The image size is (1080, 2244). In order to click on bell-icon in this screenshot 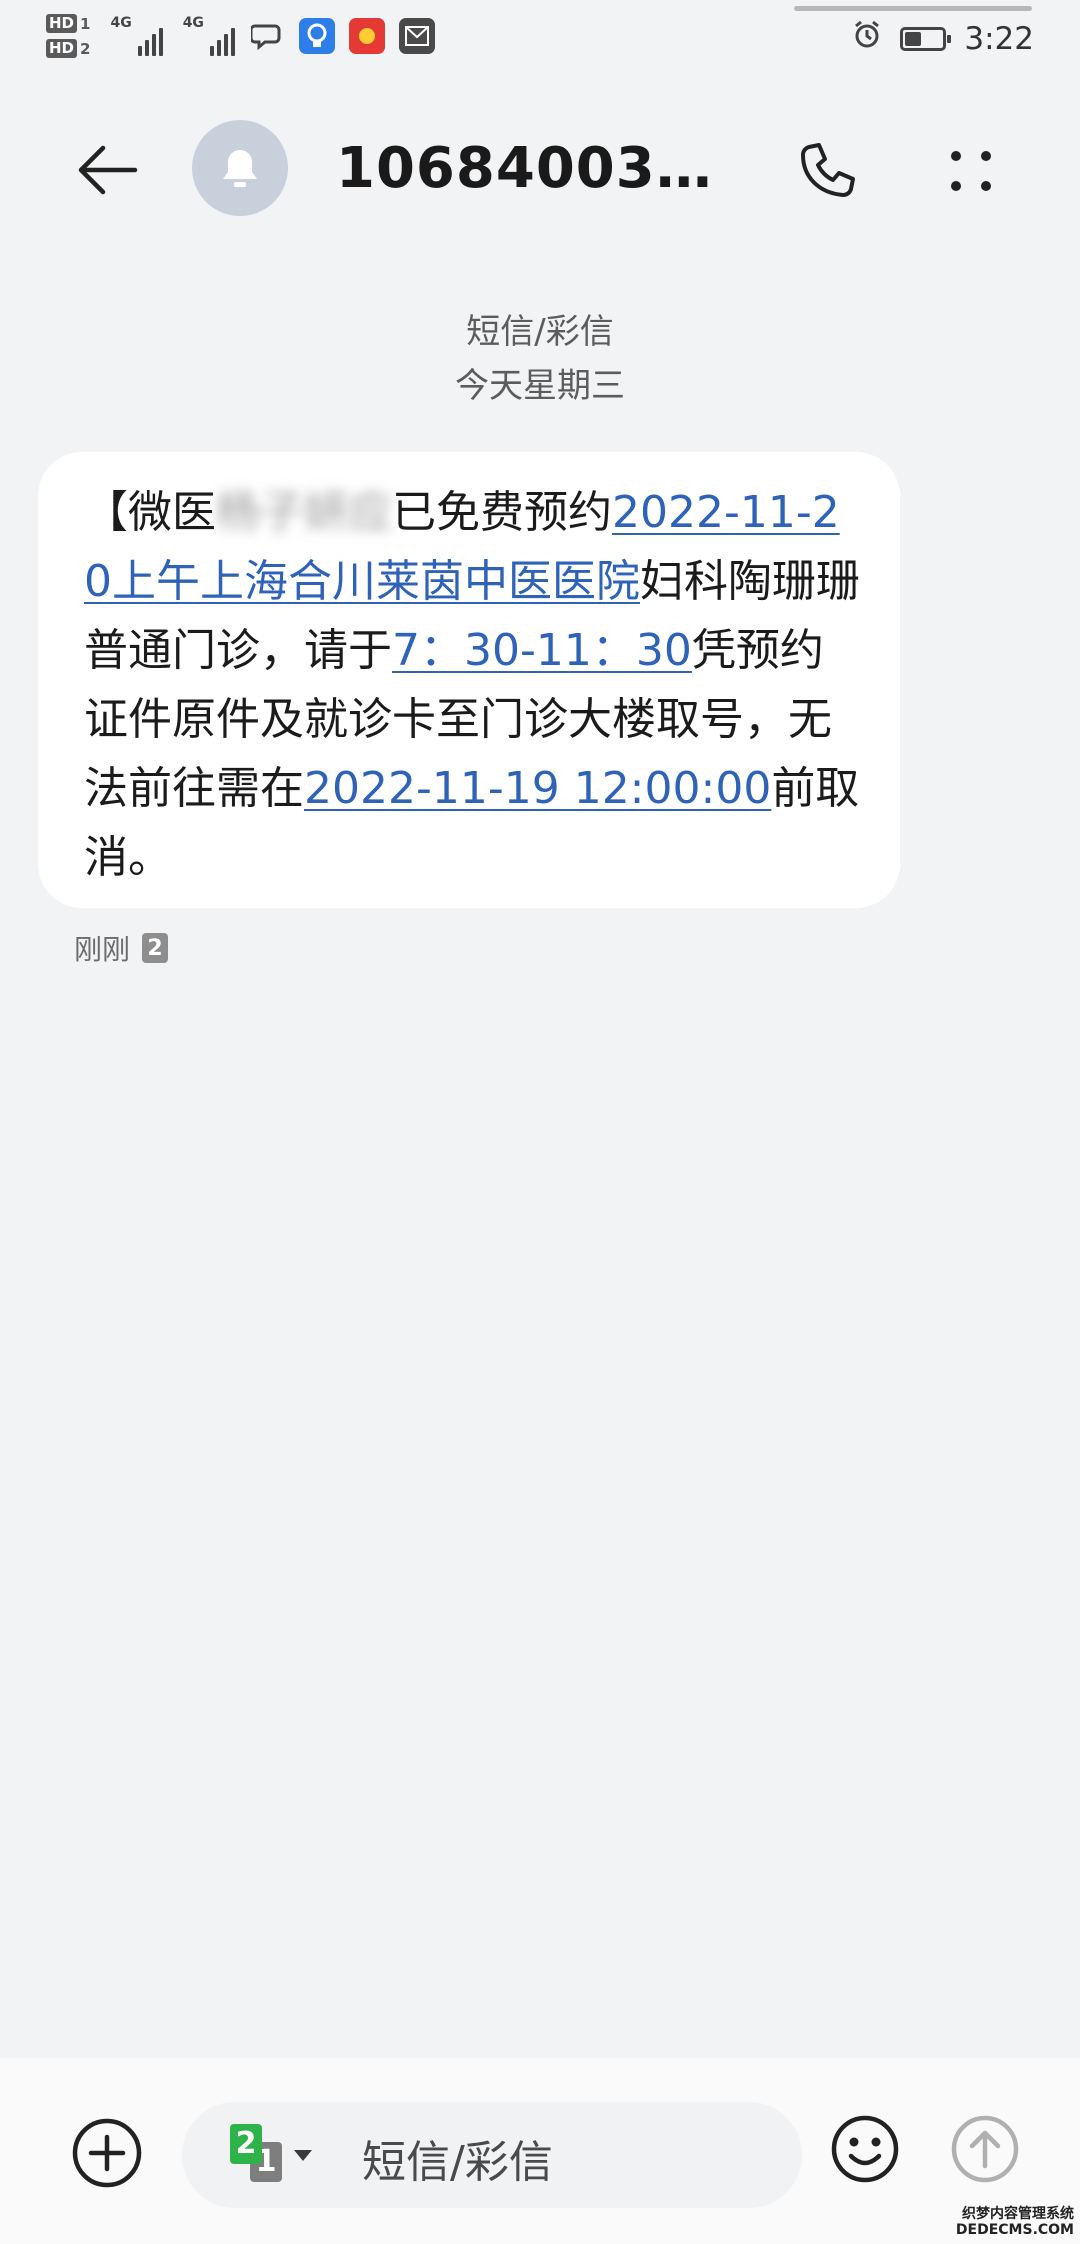, I will do `click(240, 168)`.